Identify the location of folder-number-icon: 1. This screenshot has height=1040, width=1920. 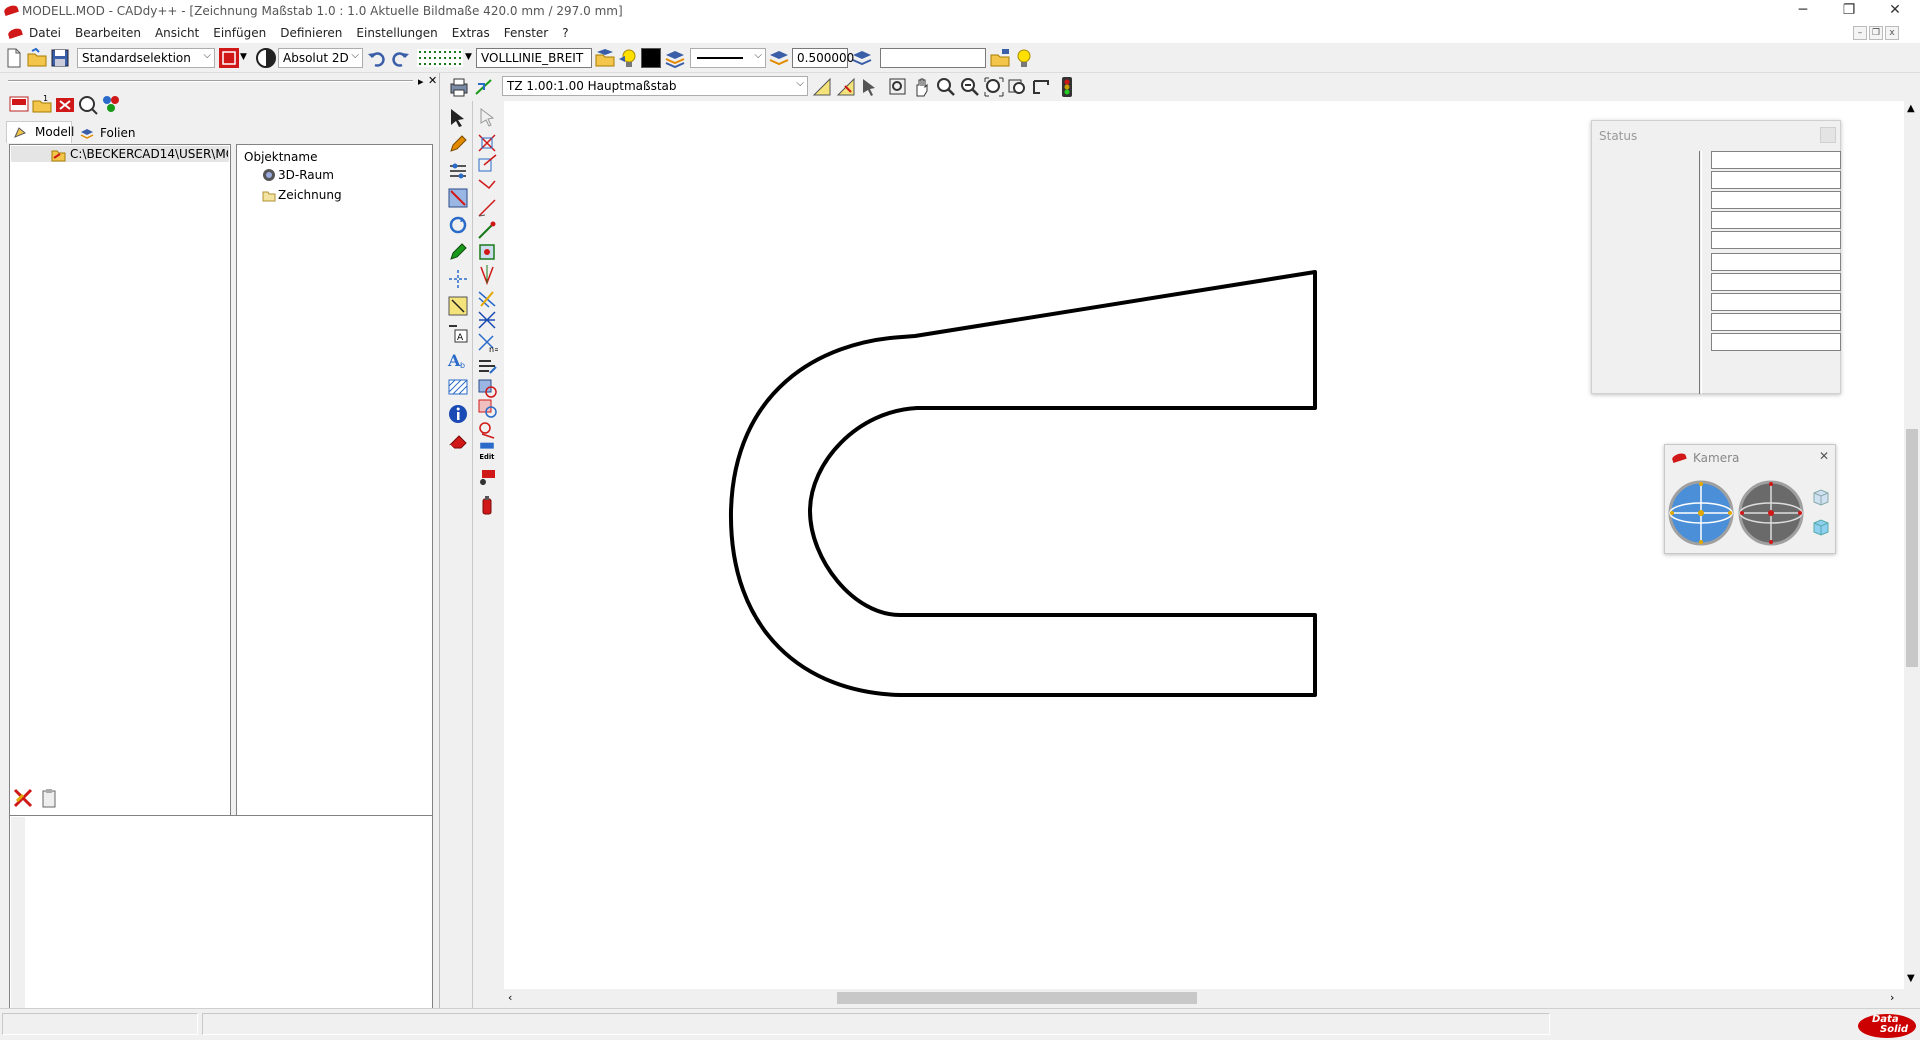
(42, 104).